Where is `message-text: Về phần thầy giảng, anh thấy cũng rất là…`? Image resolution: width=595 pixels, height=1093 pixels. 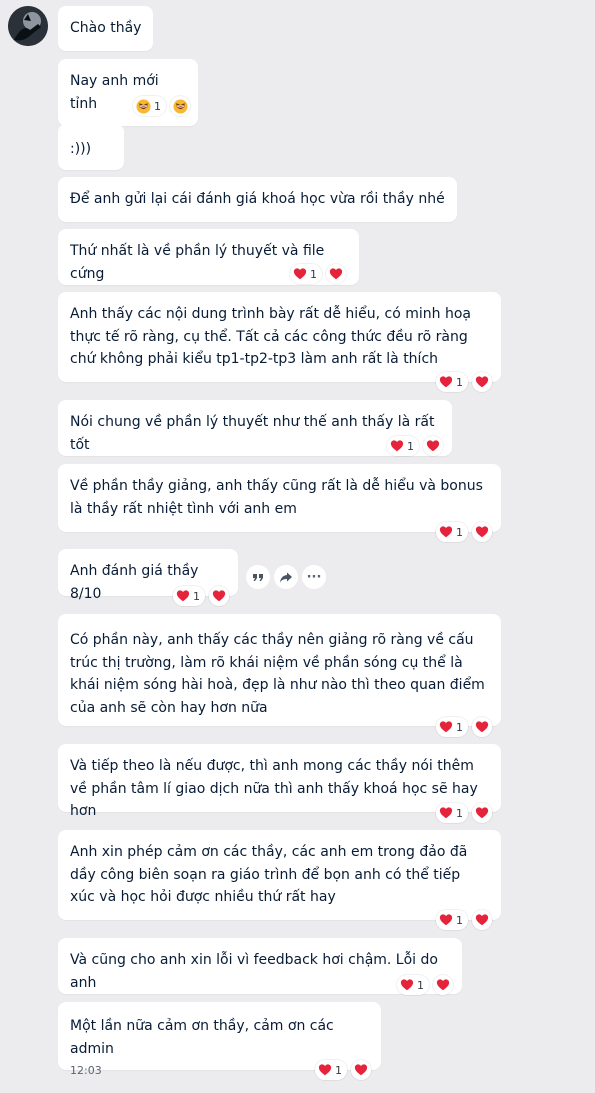 message-text: Về phần thầy giảng, anh thấy cũng rất là… is located at coordinates (276, 497).